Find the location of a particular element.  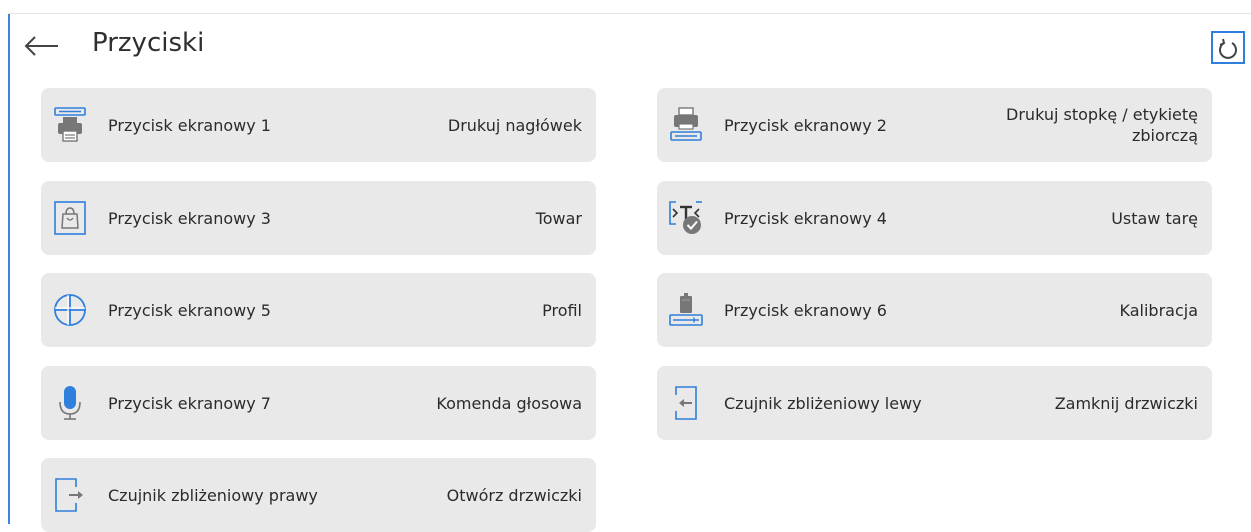

tile-value: Kalibracja is located at coordinates (1159, 310).